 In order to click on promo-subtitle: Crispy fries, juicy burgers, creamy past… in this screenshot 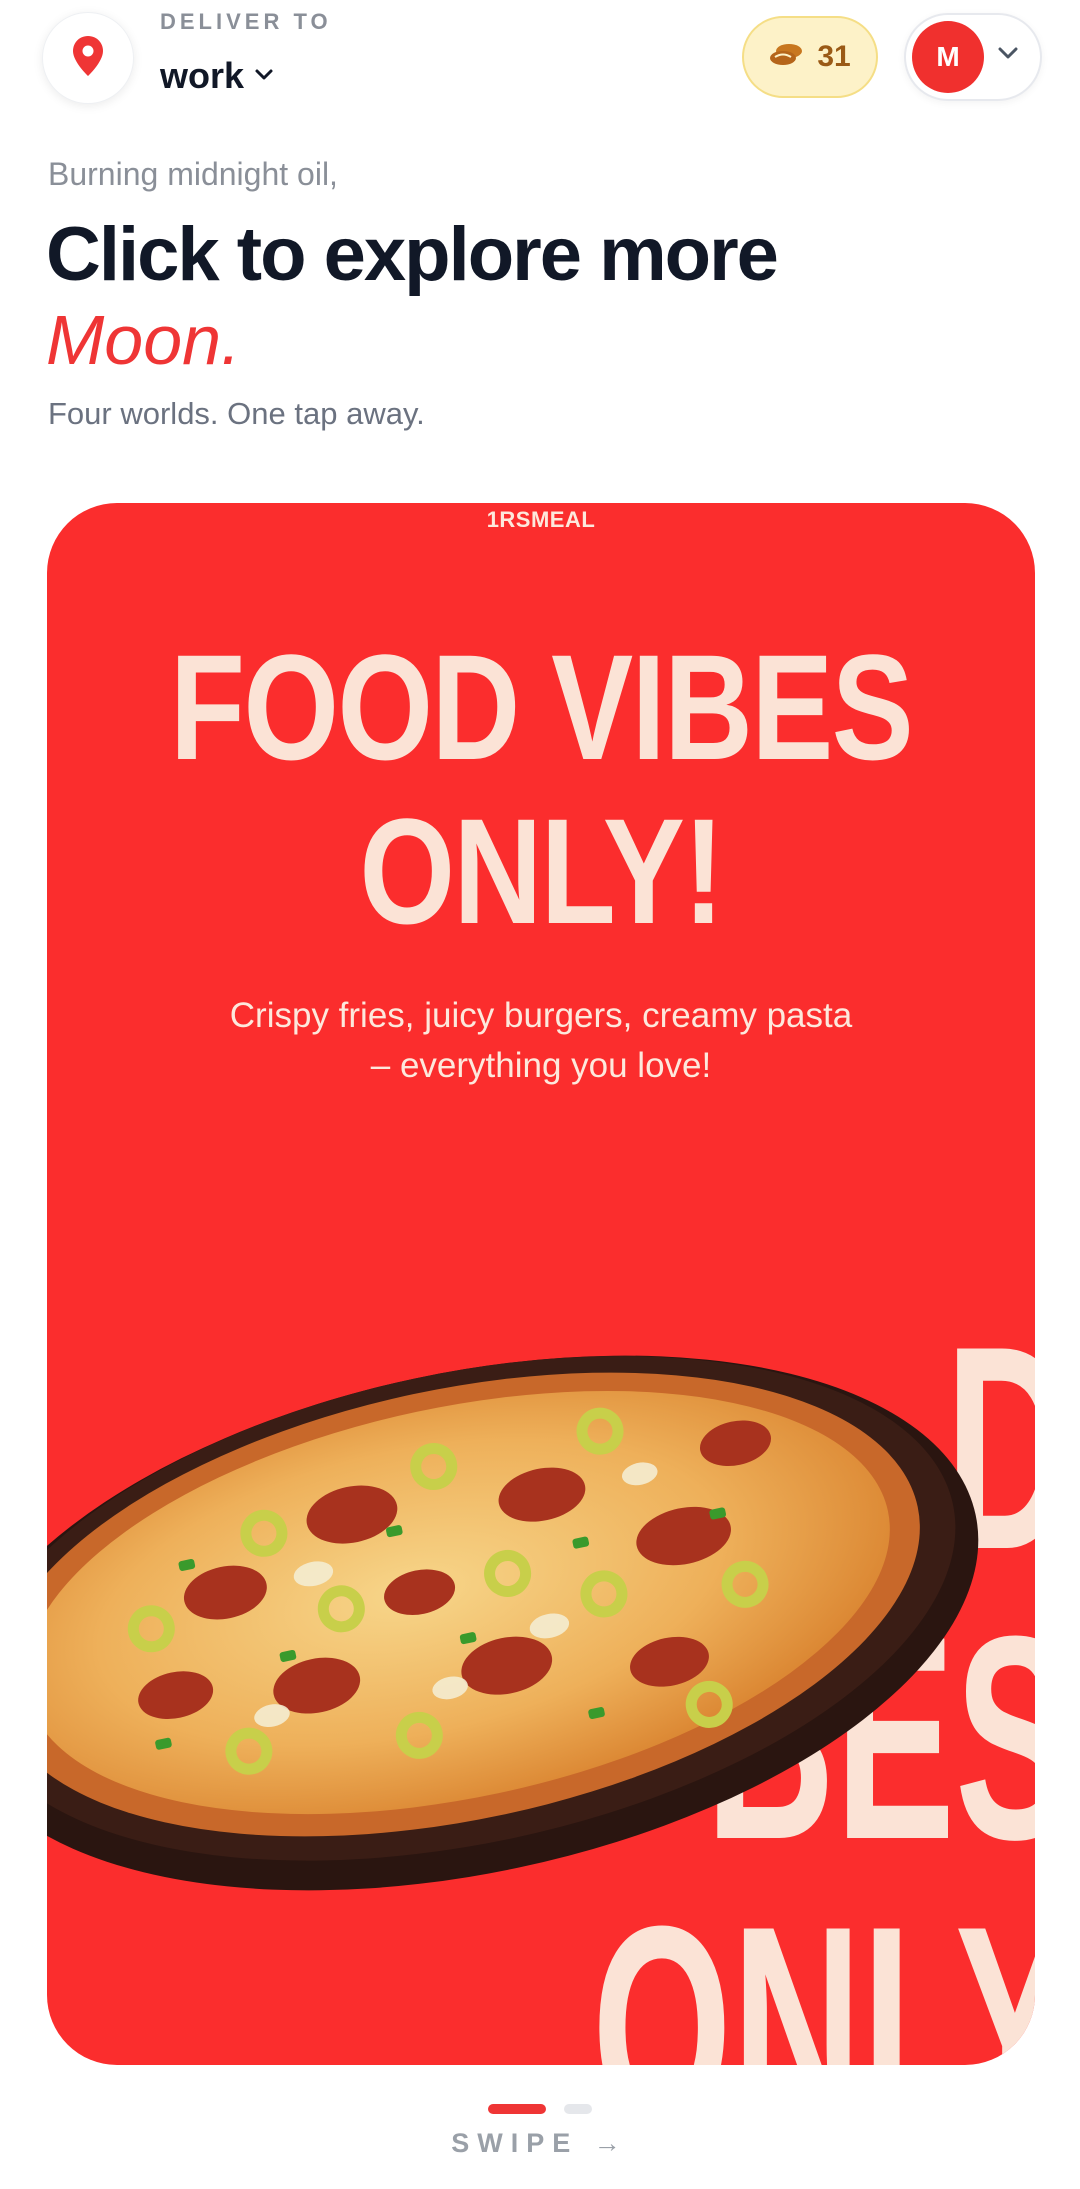, I will do `click(541, 1040)`.